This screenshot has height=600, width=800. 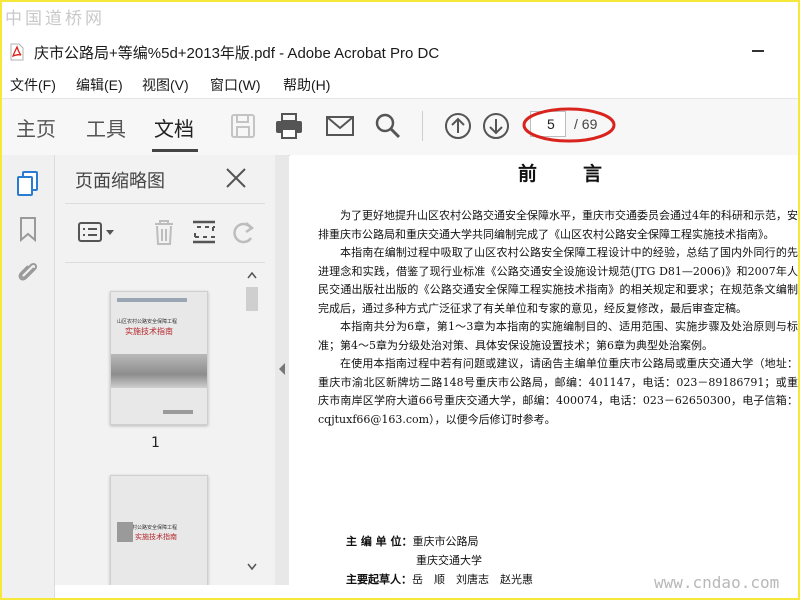 I want to click on cover-title: 山区农村公路安全保障工程, so click(x=147, y=322).